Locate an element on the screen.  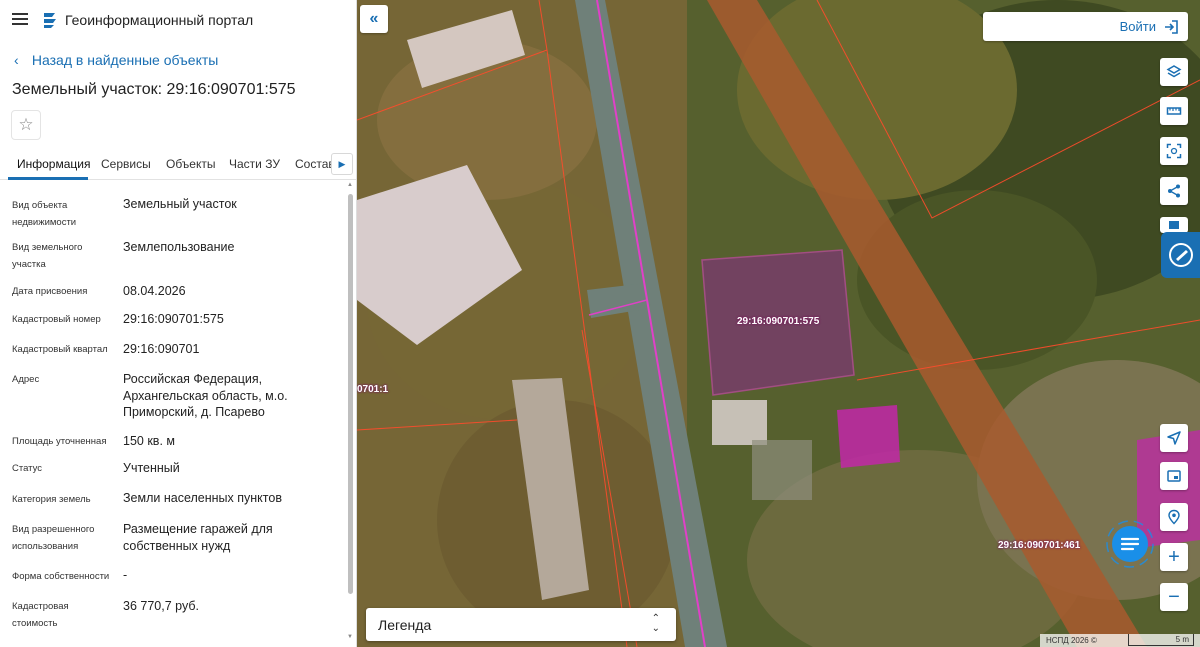
active-tab-indicator is located at coordinates (48, 178).